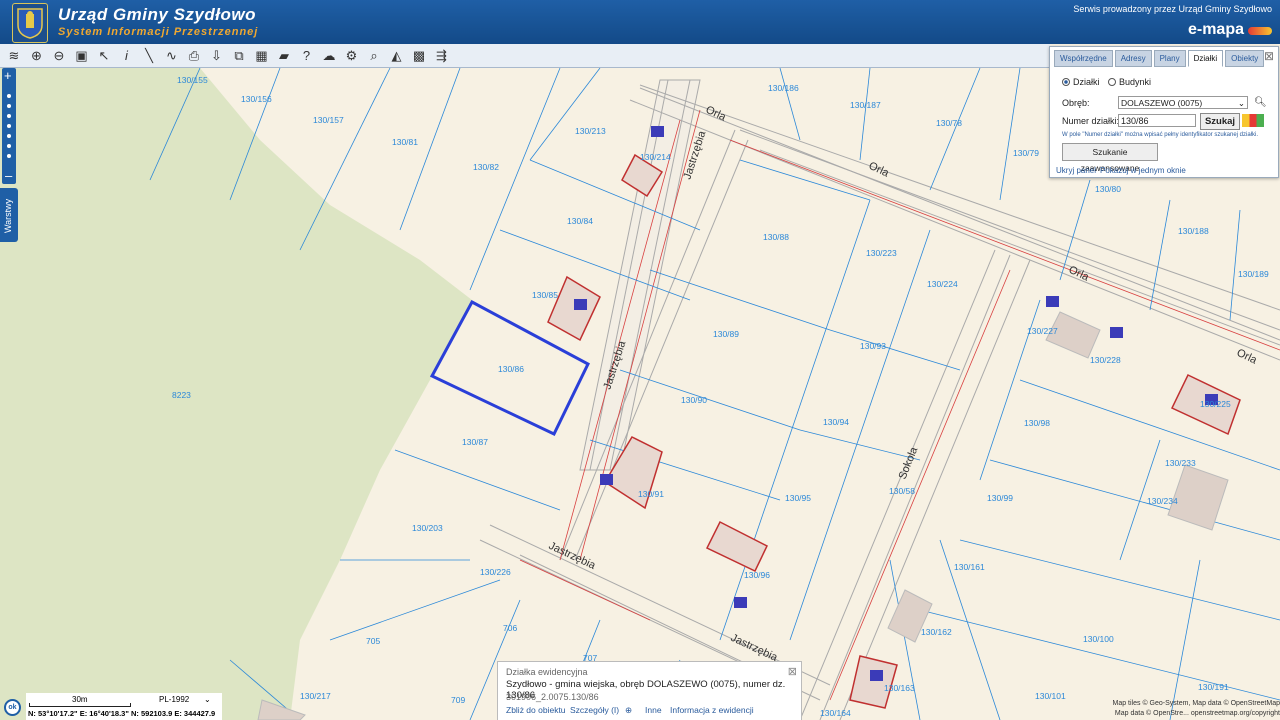  What do you see at coordinates (590, 131) in the screenshot?
I see `parcel-label: 130/213` at bounding box center [590, 131].